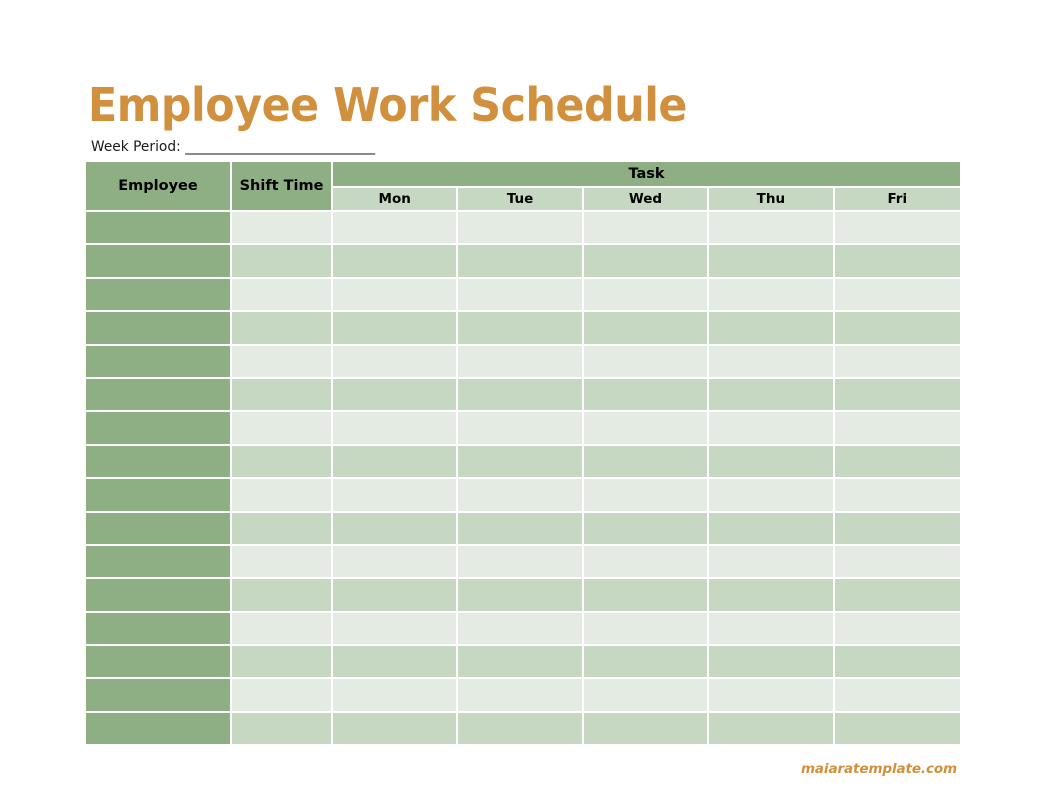 The image size is (1043, 809). Describe the element at coordinates (280, 147) in the screenshot. I see `week-period-input-blank: ______________________________` at that location.